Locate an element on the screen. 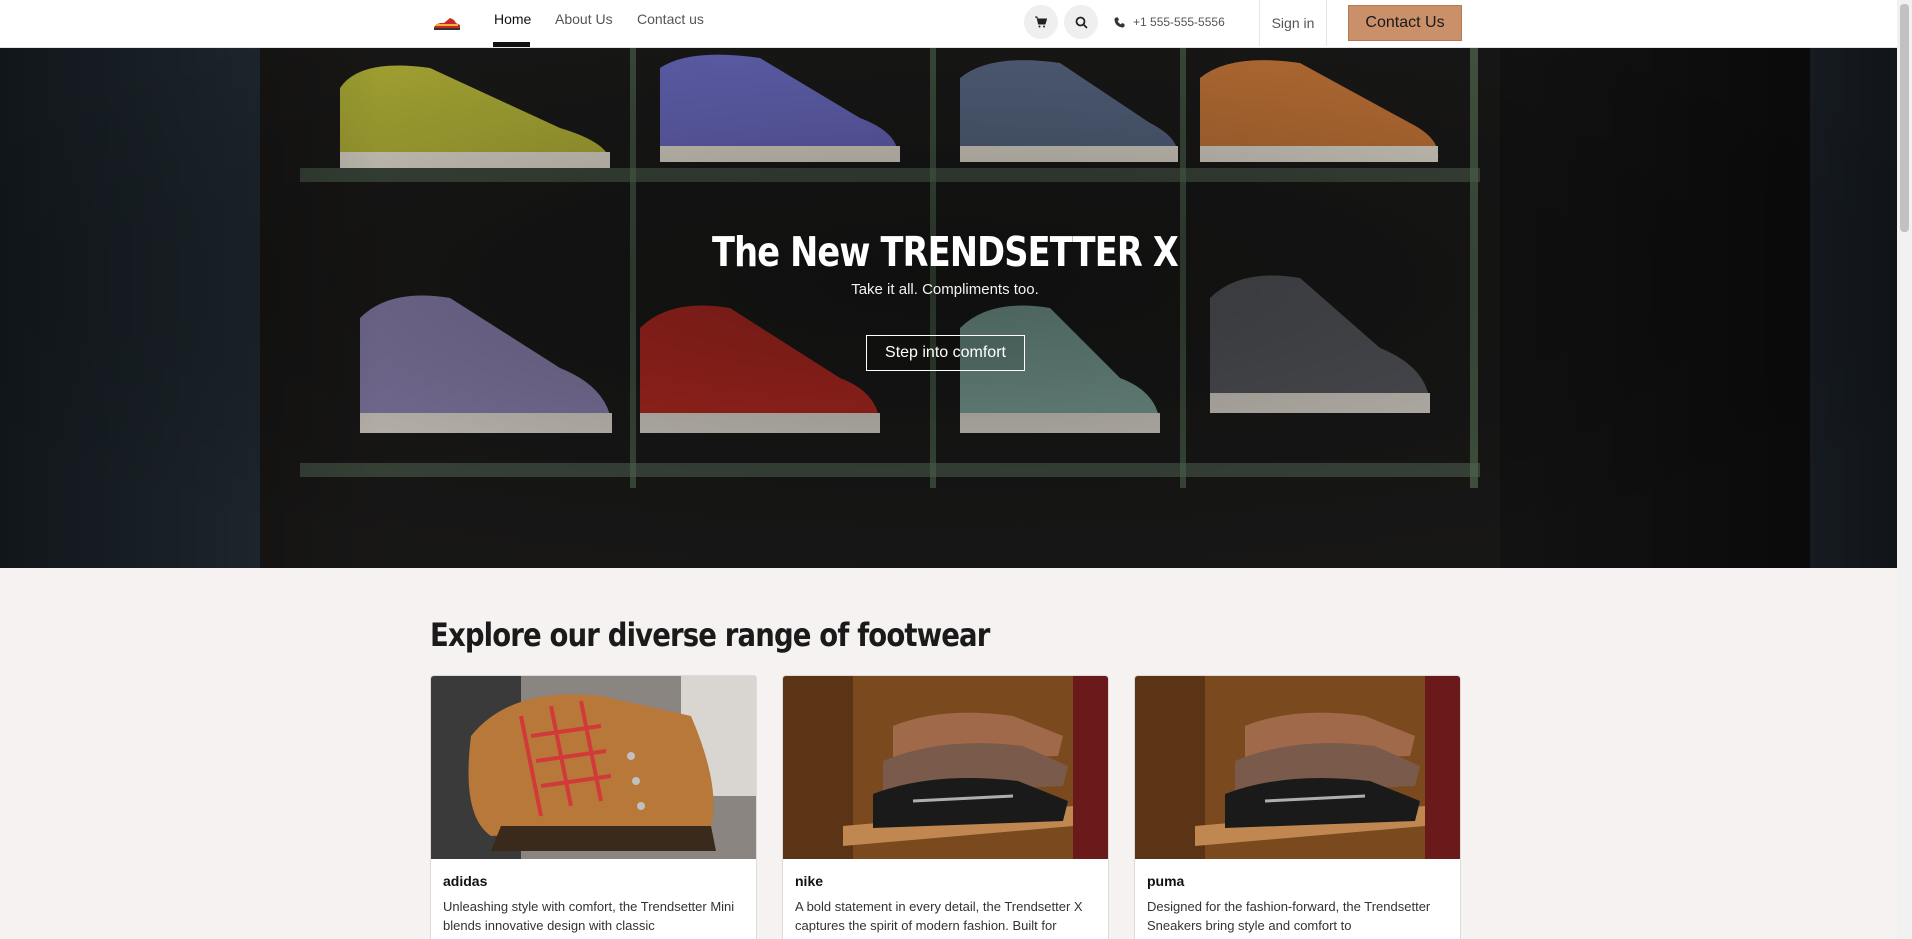 The width and height of the screenshot is (1912, 939). step-into-comfort-button: Step into comfort is located at coordinates (945, 353).